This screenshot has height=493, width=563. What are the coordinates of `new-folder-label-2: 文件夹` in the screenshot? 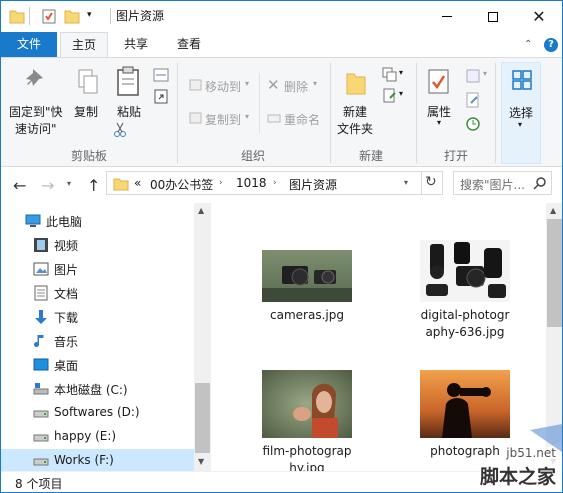 It's located at (355, 128).